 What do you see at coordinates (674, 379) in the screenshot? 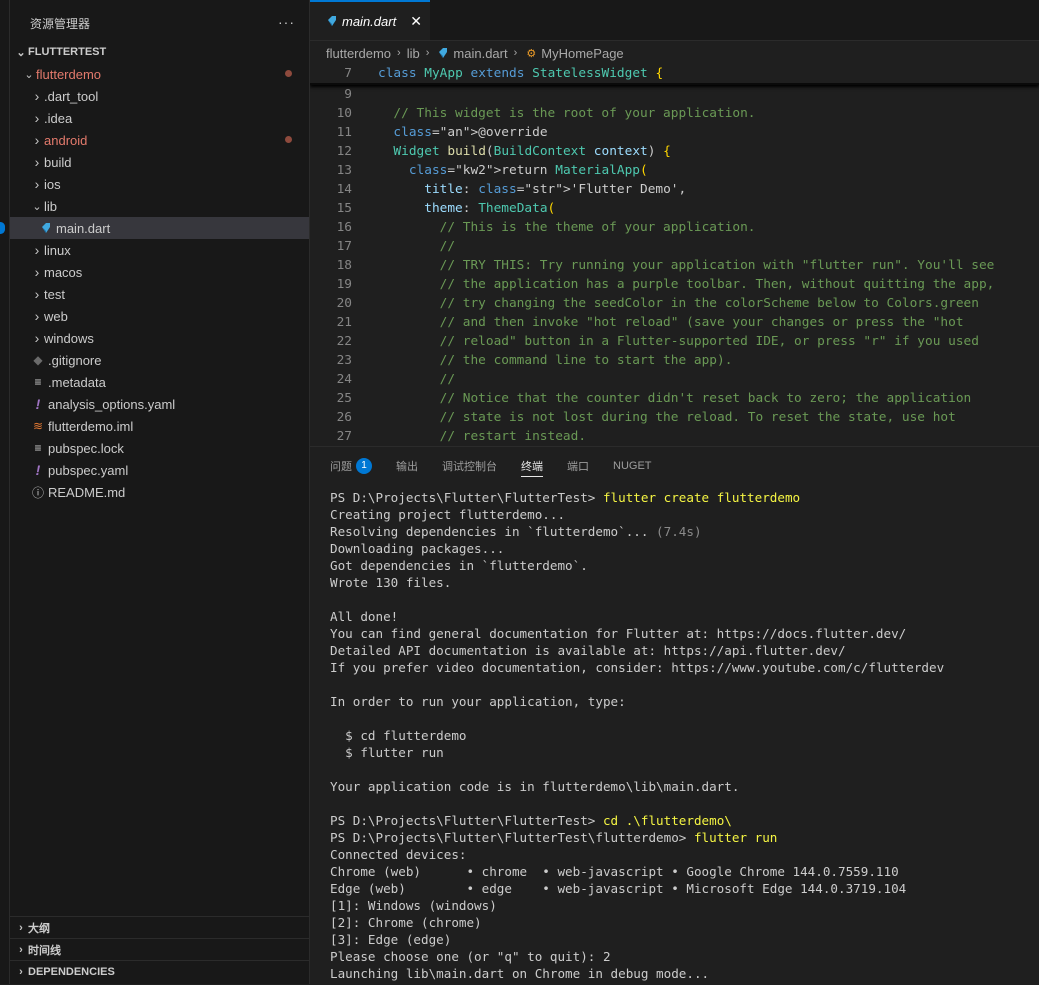
I see `code-line: 24 //` at bounding box center [674, 379].